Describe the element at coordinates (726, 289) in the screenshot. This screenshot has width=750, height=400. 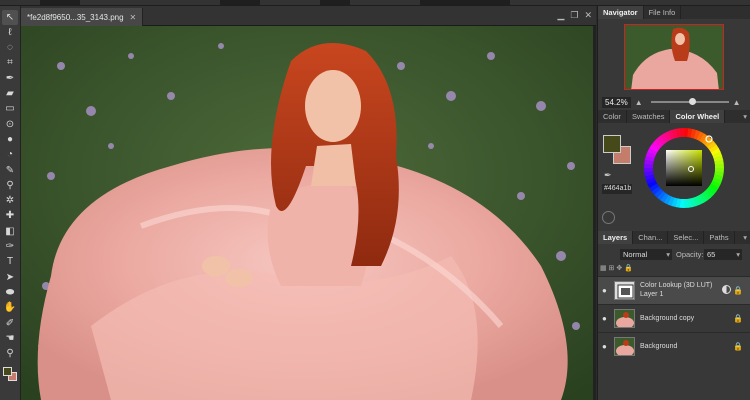
I see `layer-mask-icon` at that location.